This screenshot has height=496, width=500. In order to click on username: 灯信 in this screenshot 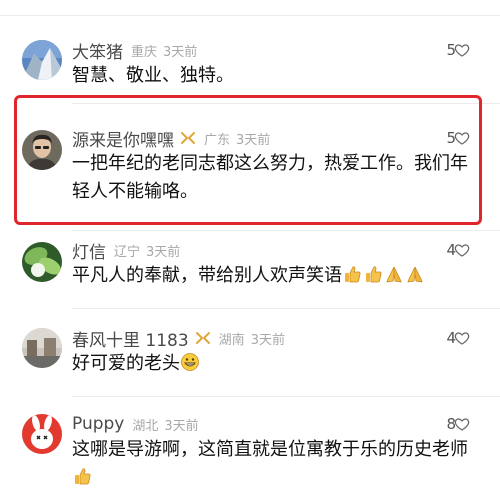, I will do `click(89, 250)`.